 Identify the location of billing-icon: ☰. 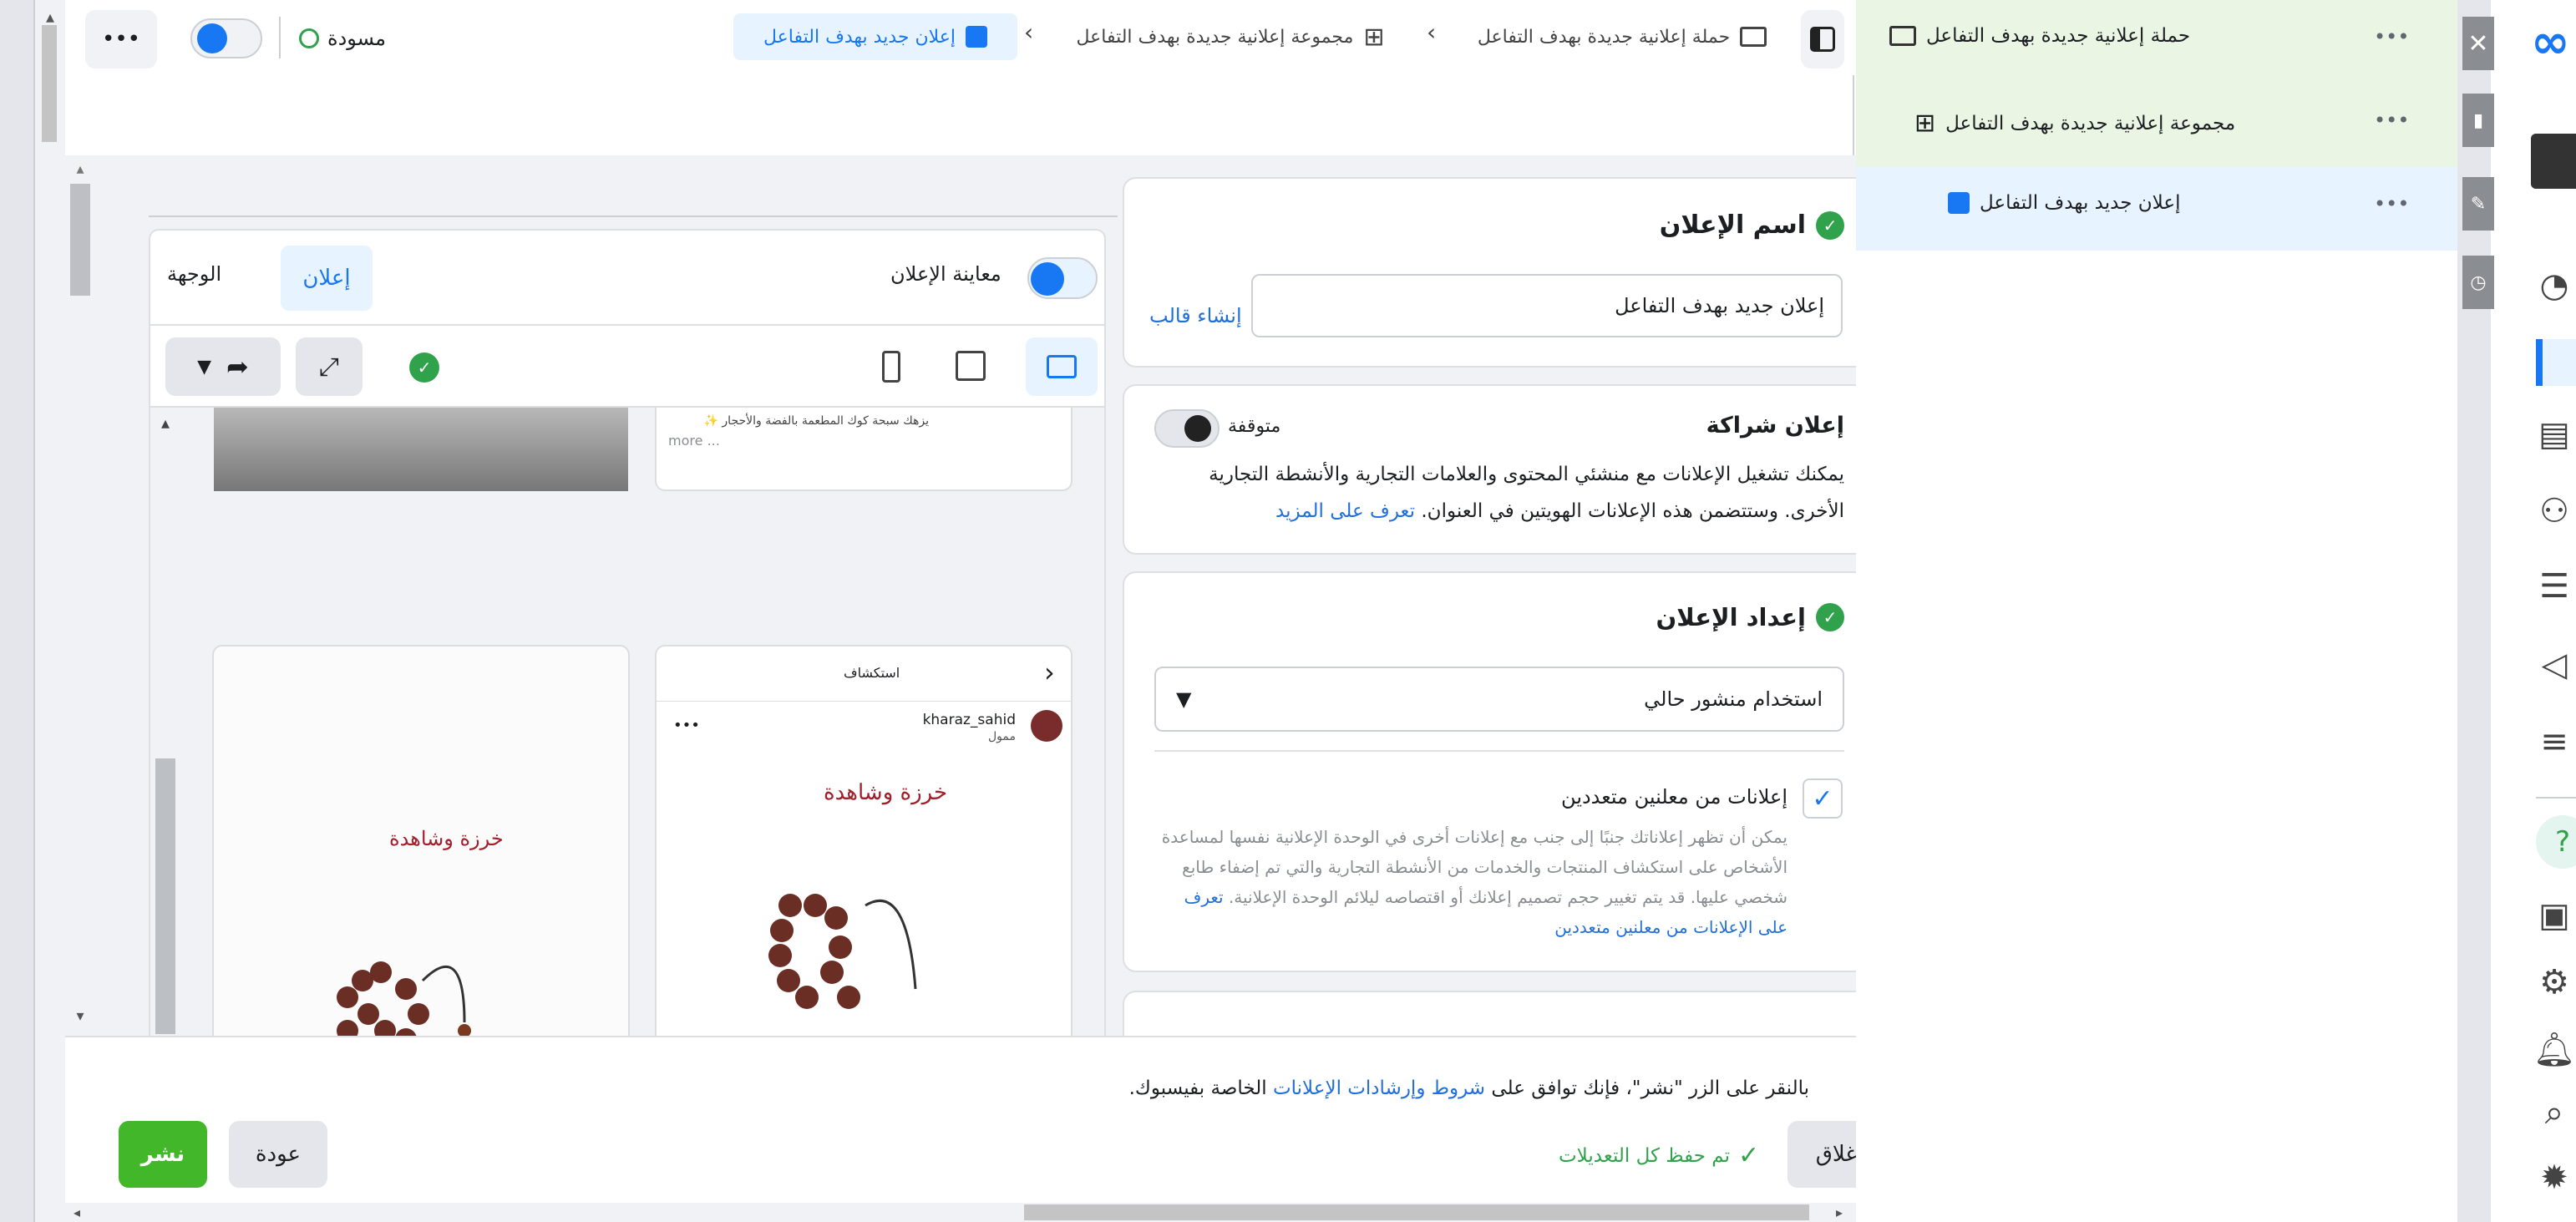
(2552, 586).